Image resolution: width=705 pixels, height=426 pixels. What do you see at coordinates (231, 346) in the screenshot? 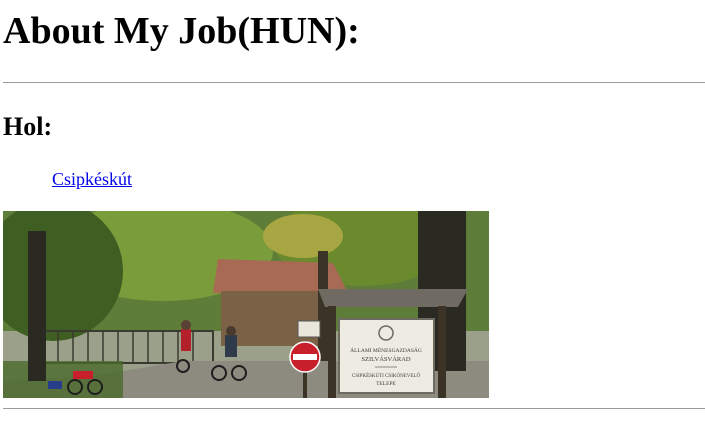
I see `person-dark-jacket` at bounding box center [231, 346].